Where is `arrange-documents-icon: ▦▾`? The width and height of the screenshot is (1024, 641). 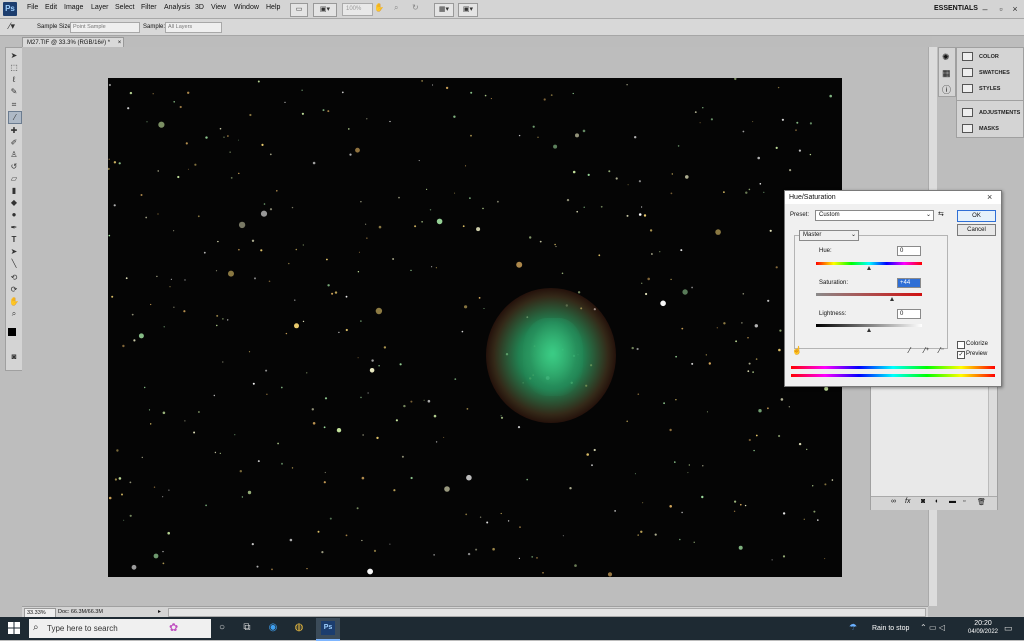 arrange-documents-icon: ▦▾ is located at coordinates (444, 10).